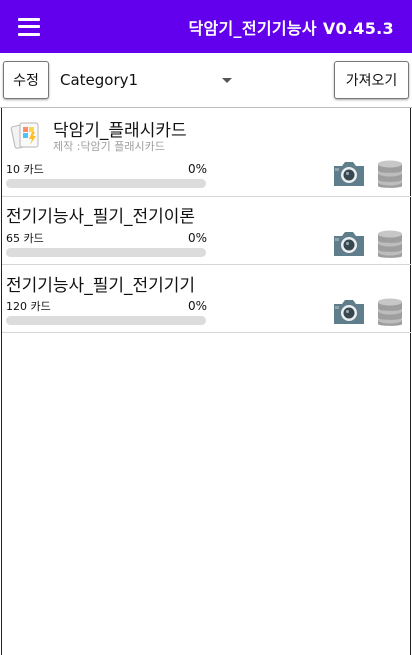  I want to click on toolbar: 수정 Category1 가져오기, so click(206, 80).